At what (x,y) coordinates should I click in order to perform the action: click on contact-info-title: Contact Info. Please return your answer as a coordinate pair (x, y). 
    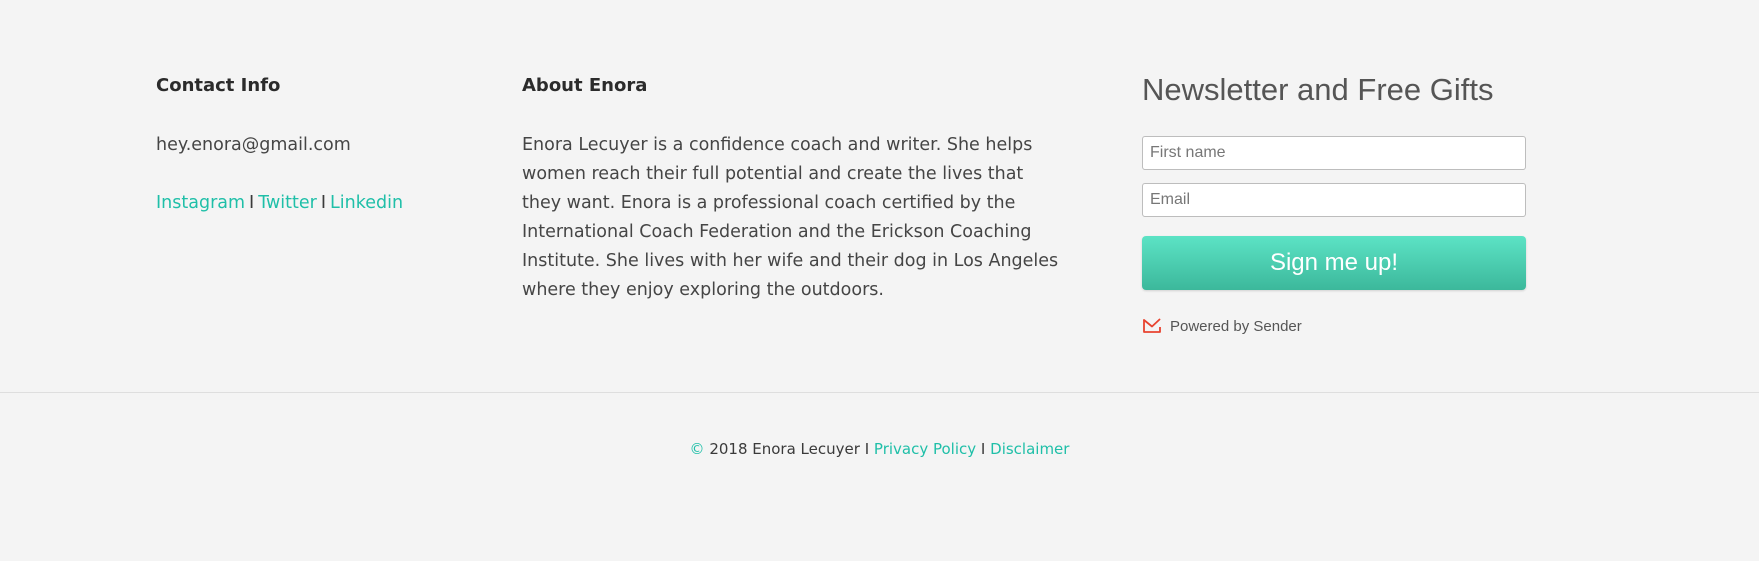
    Looking at the image, I should click on (218, 85).